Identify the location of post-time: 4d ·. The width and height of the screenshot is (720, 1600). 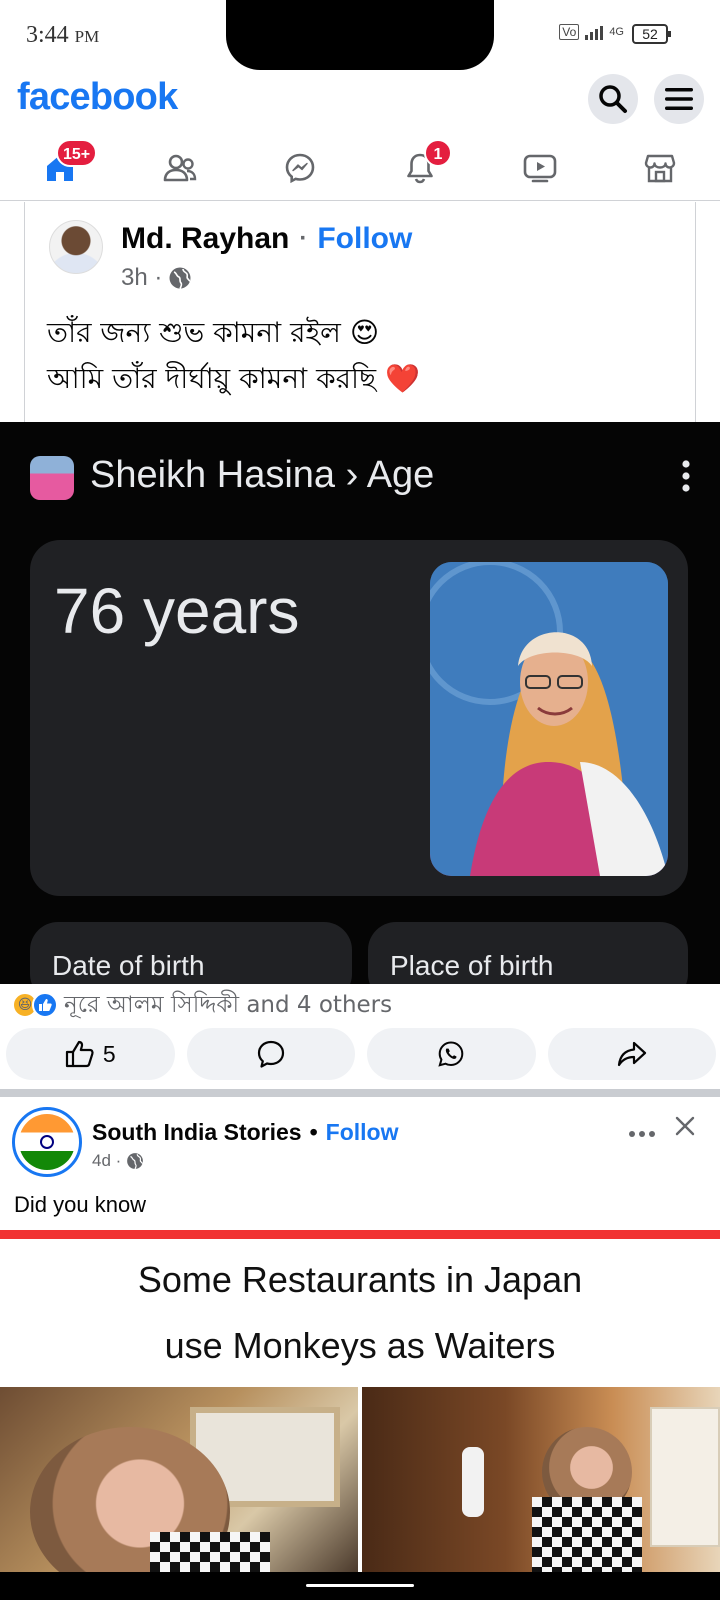
(106, 1161).